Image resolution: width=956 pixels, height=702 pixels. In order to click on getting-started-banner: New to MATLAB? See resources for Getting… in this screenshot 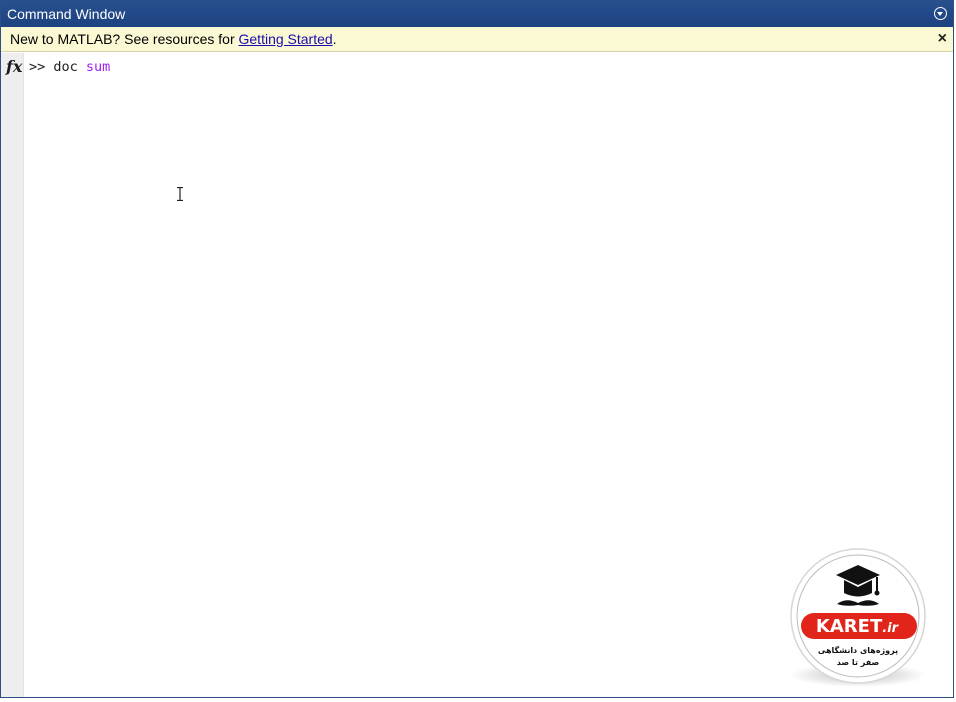, I will do `click(477, 39)`.